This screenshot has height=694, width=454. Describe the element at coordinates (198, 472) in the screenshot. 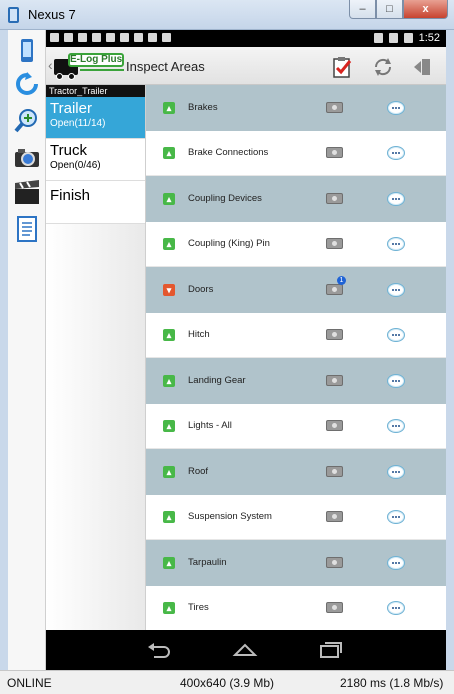

I see `inspection-item-label: Roof` at that location.